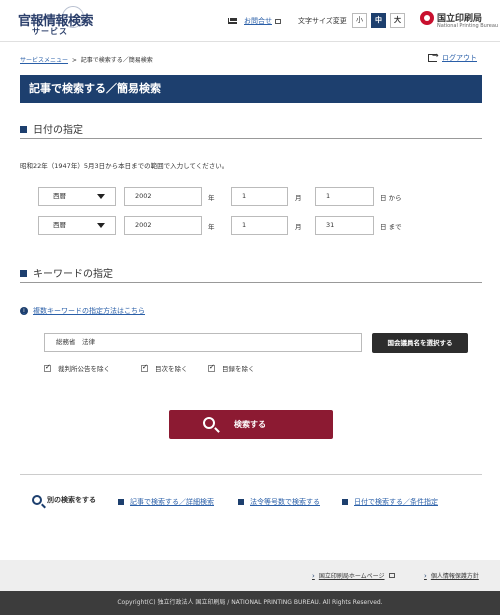 The width and height of the screenshot is (500, 615). I want to click on font-size-medium-button: 中, so click(378, 20).